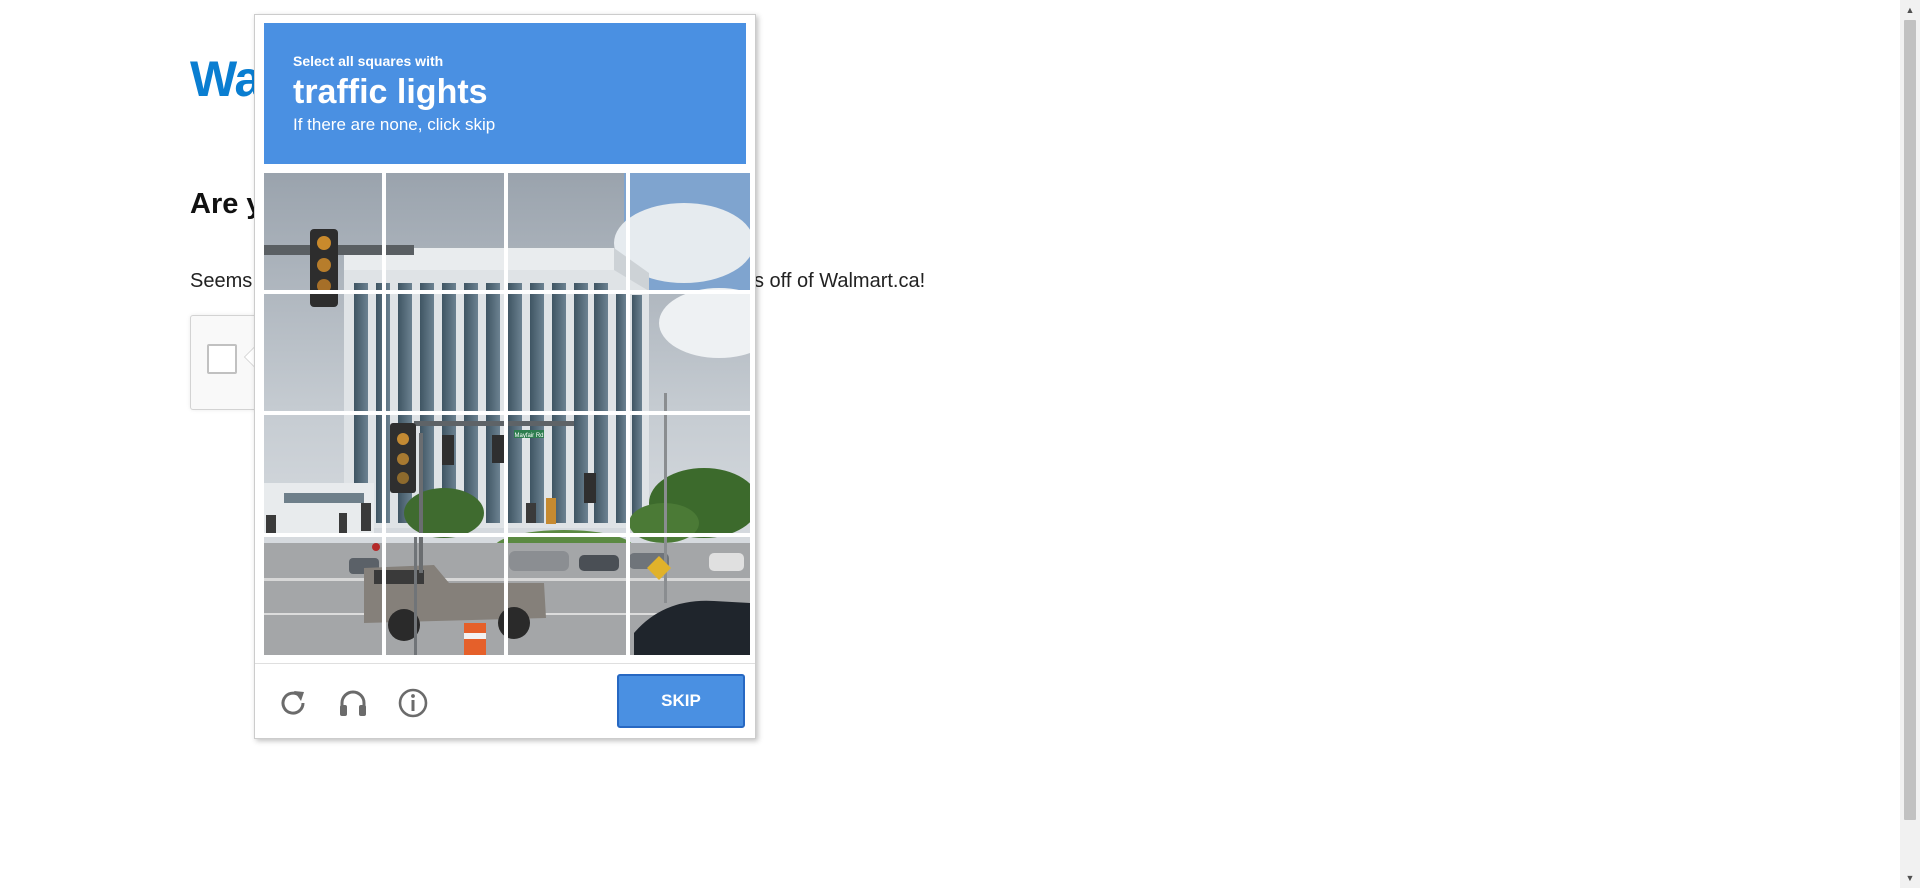  I want to click on scroll-up-arrow-icon: ▲, so click(1910, 10).